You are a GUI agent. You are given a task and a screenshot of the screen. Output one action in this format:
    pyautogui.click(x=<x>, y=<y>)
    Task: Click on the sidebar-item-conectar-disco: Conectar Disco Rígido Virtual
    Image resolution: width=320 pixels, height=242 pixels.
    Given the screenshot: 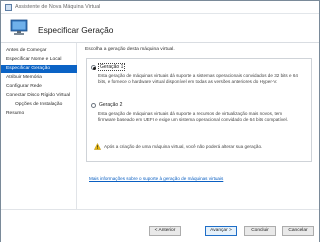 What is the action you would take?
    pyautogui.click(x=40, y=96)
    